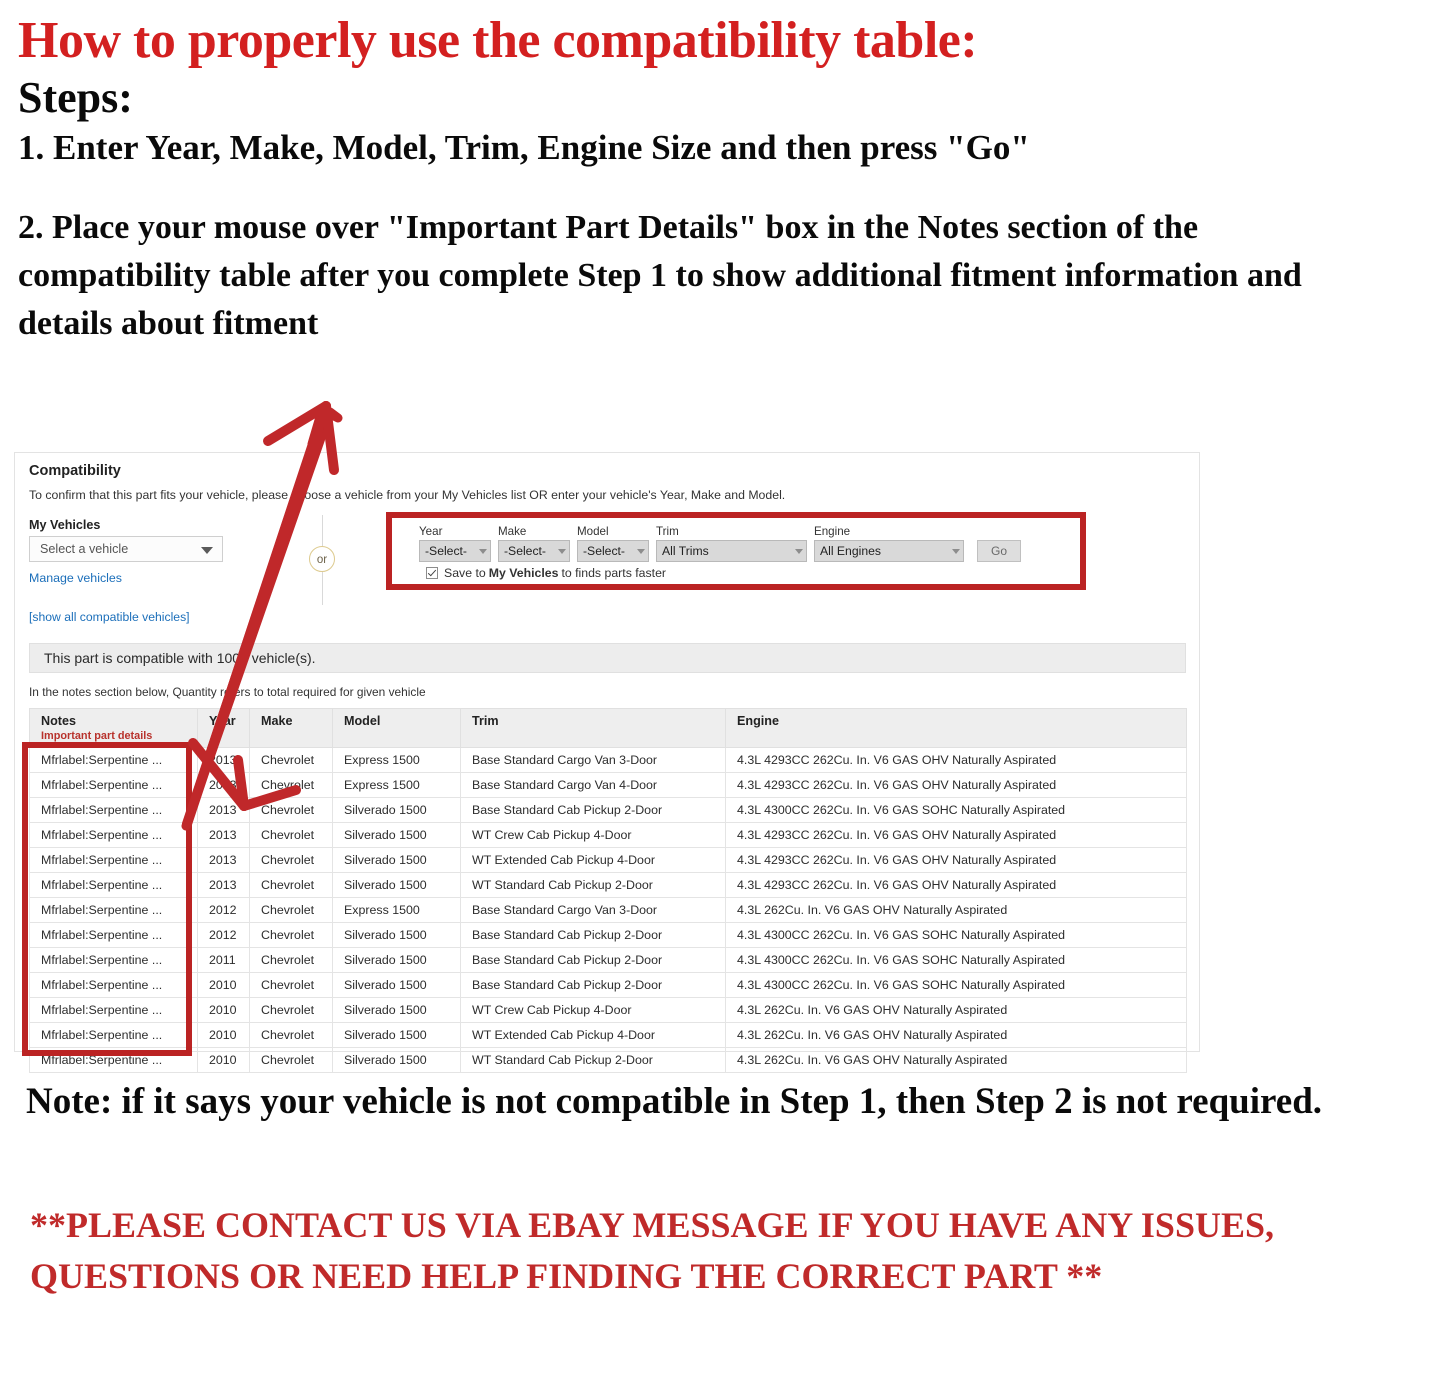 This screenshot has width=1445, height=1393. Describe the element at coordinates (525, 551) in the screenshot. I see `make-select-value: -Select-` at that location.